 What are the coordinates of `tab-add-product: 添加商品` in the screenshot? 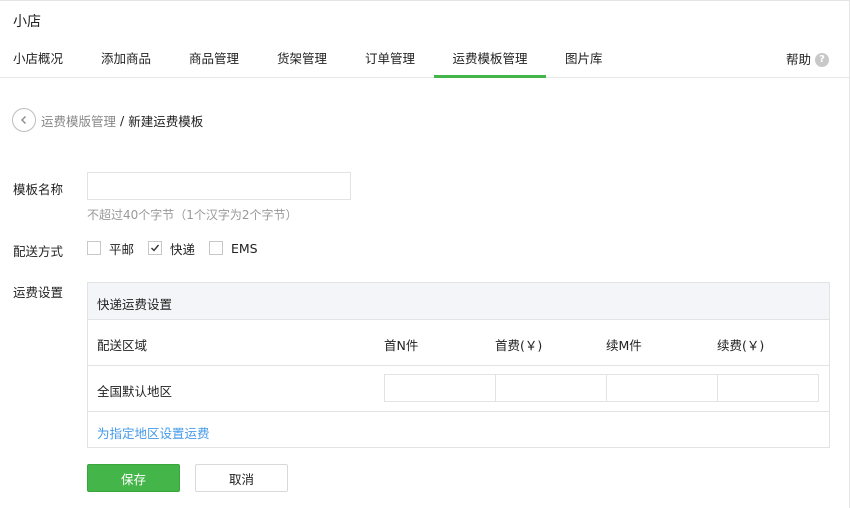 It's located at (126, 60).